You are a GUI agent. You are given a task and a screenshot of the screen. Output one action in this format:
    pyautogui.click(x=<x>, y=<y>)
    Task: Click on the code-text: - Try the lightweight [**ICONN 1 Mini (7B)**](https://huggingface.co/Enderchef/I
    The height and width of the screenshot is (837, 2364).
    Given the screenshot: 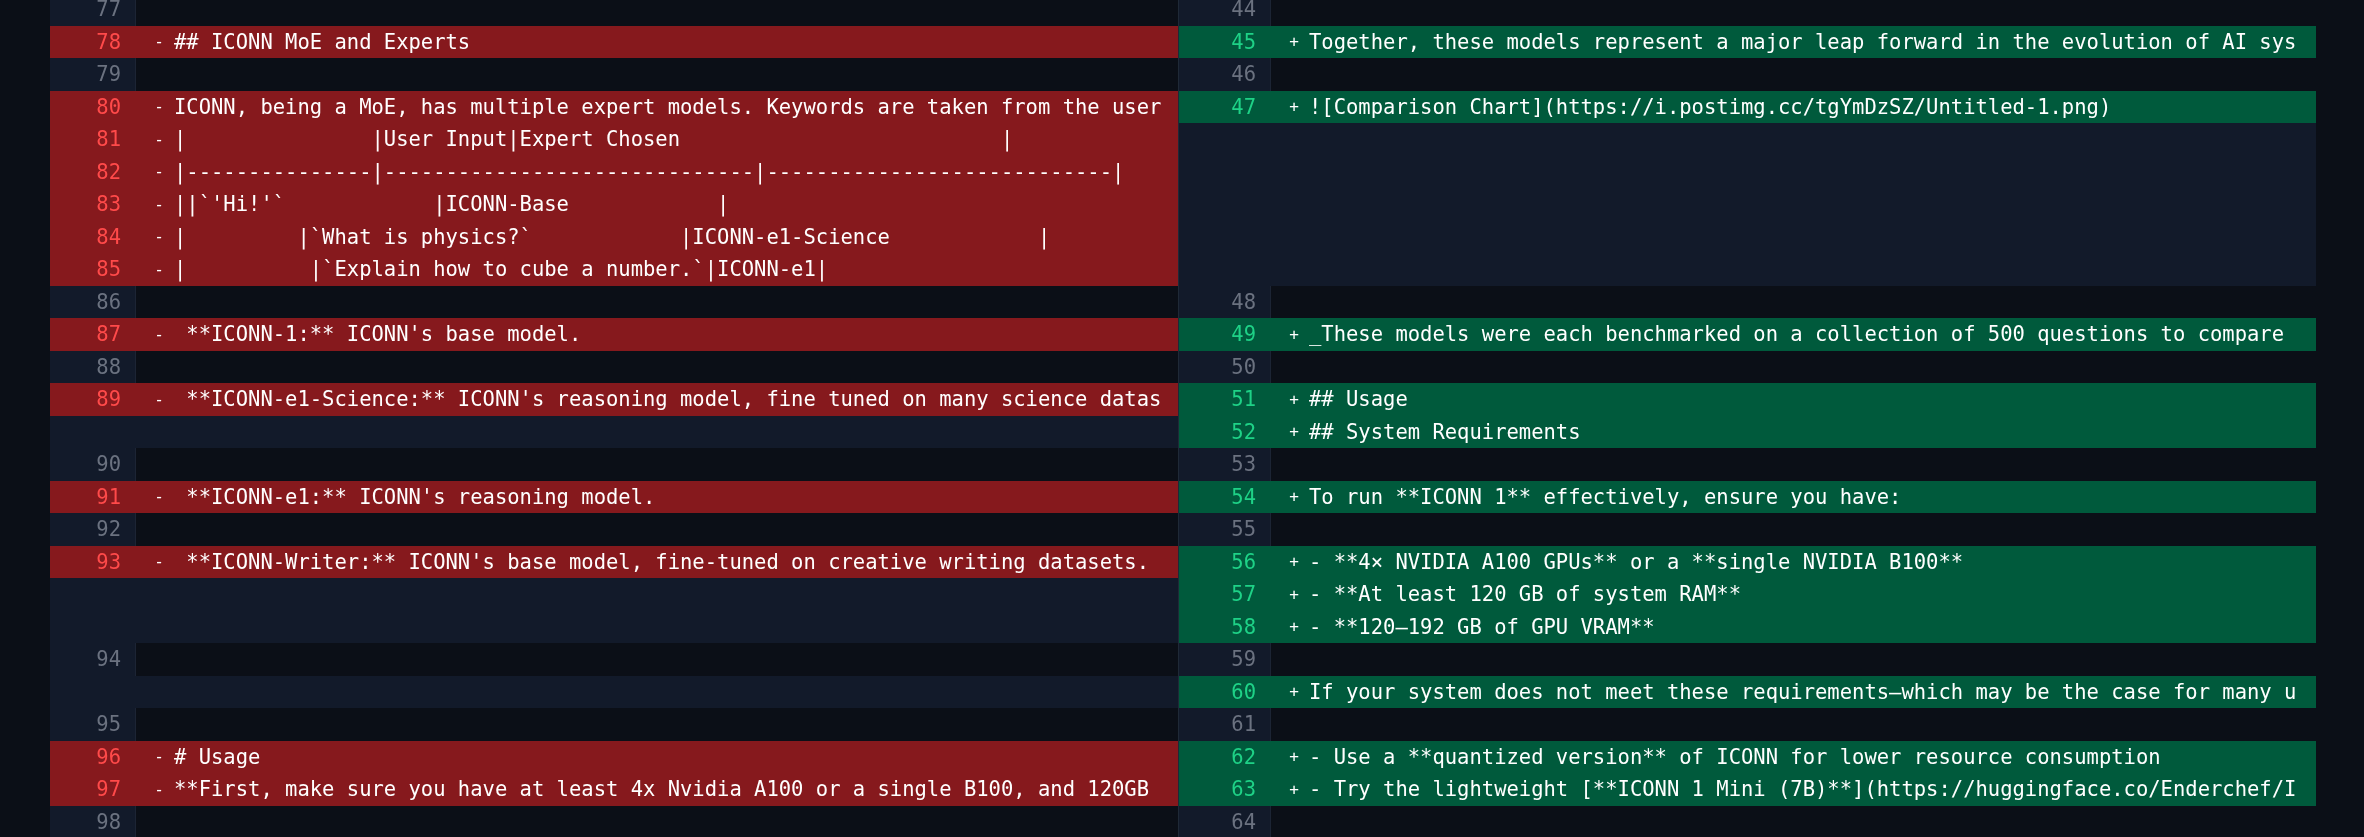 What is the action you would take?
    pyautogui.click(x=1803, y=789)
    